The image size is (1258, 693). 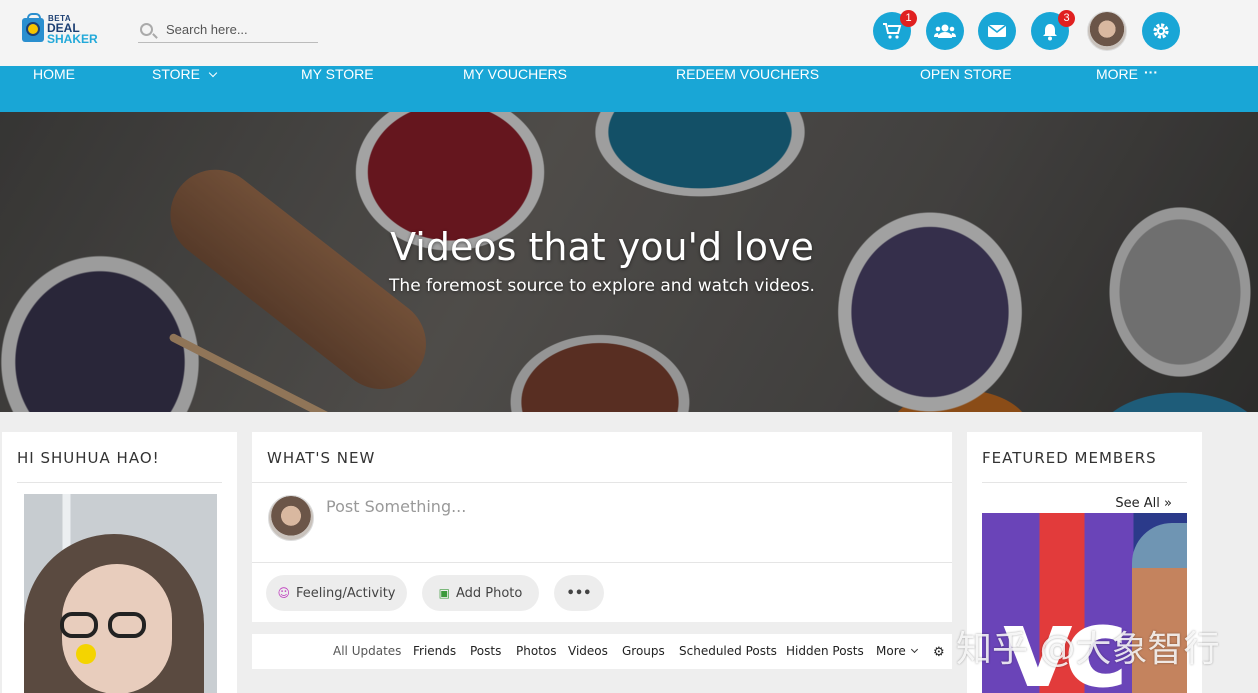 I want to click on nav-home-label: HOME, so click(x=54, y=74).